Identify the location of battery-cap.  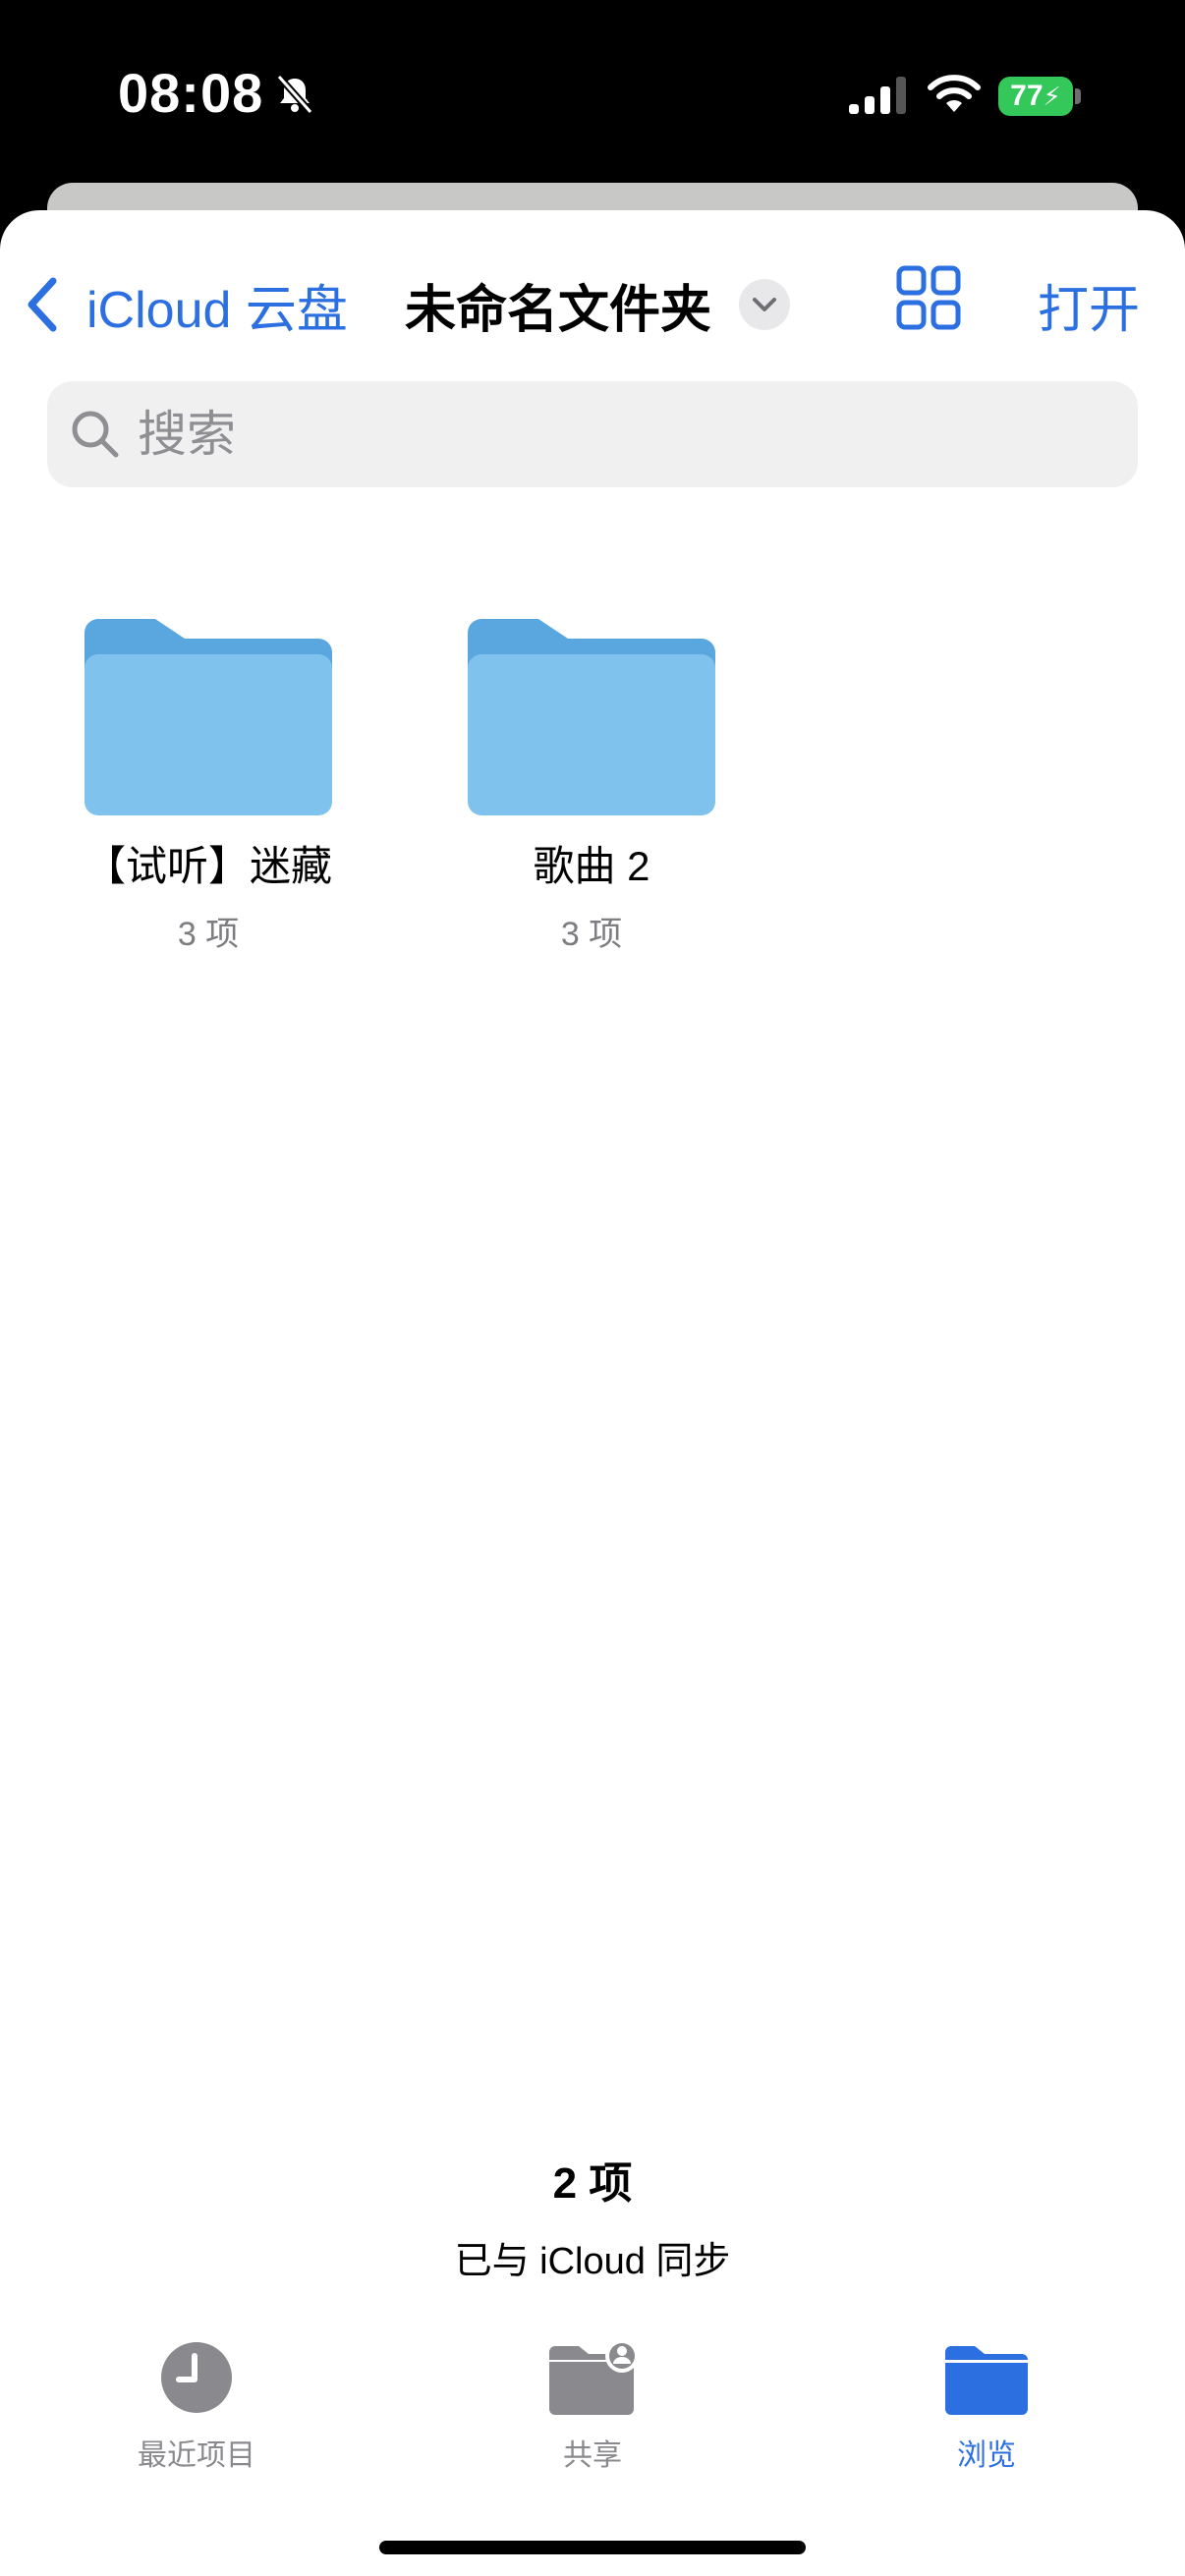
(1078, 96).